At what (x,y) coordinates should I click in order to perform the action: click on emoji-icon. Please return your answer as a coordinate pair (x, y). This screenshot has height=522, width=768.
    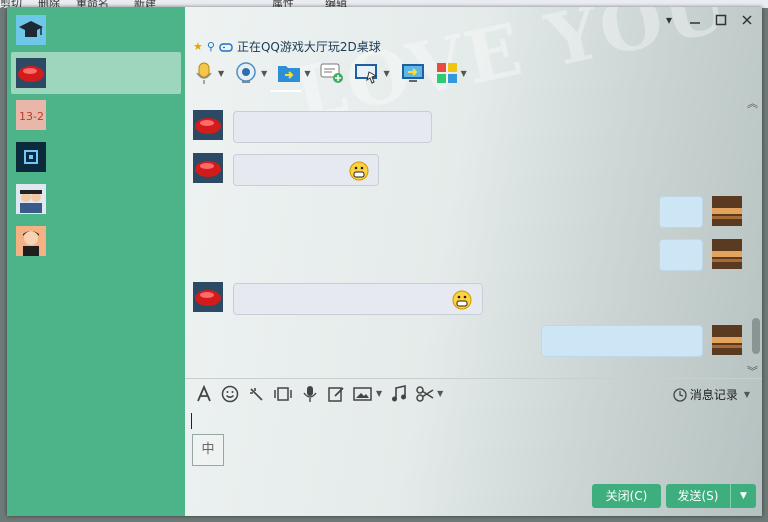
    Looking at the image, I should click on (230, 393).